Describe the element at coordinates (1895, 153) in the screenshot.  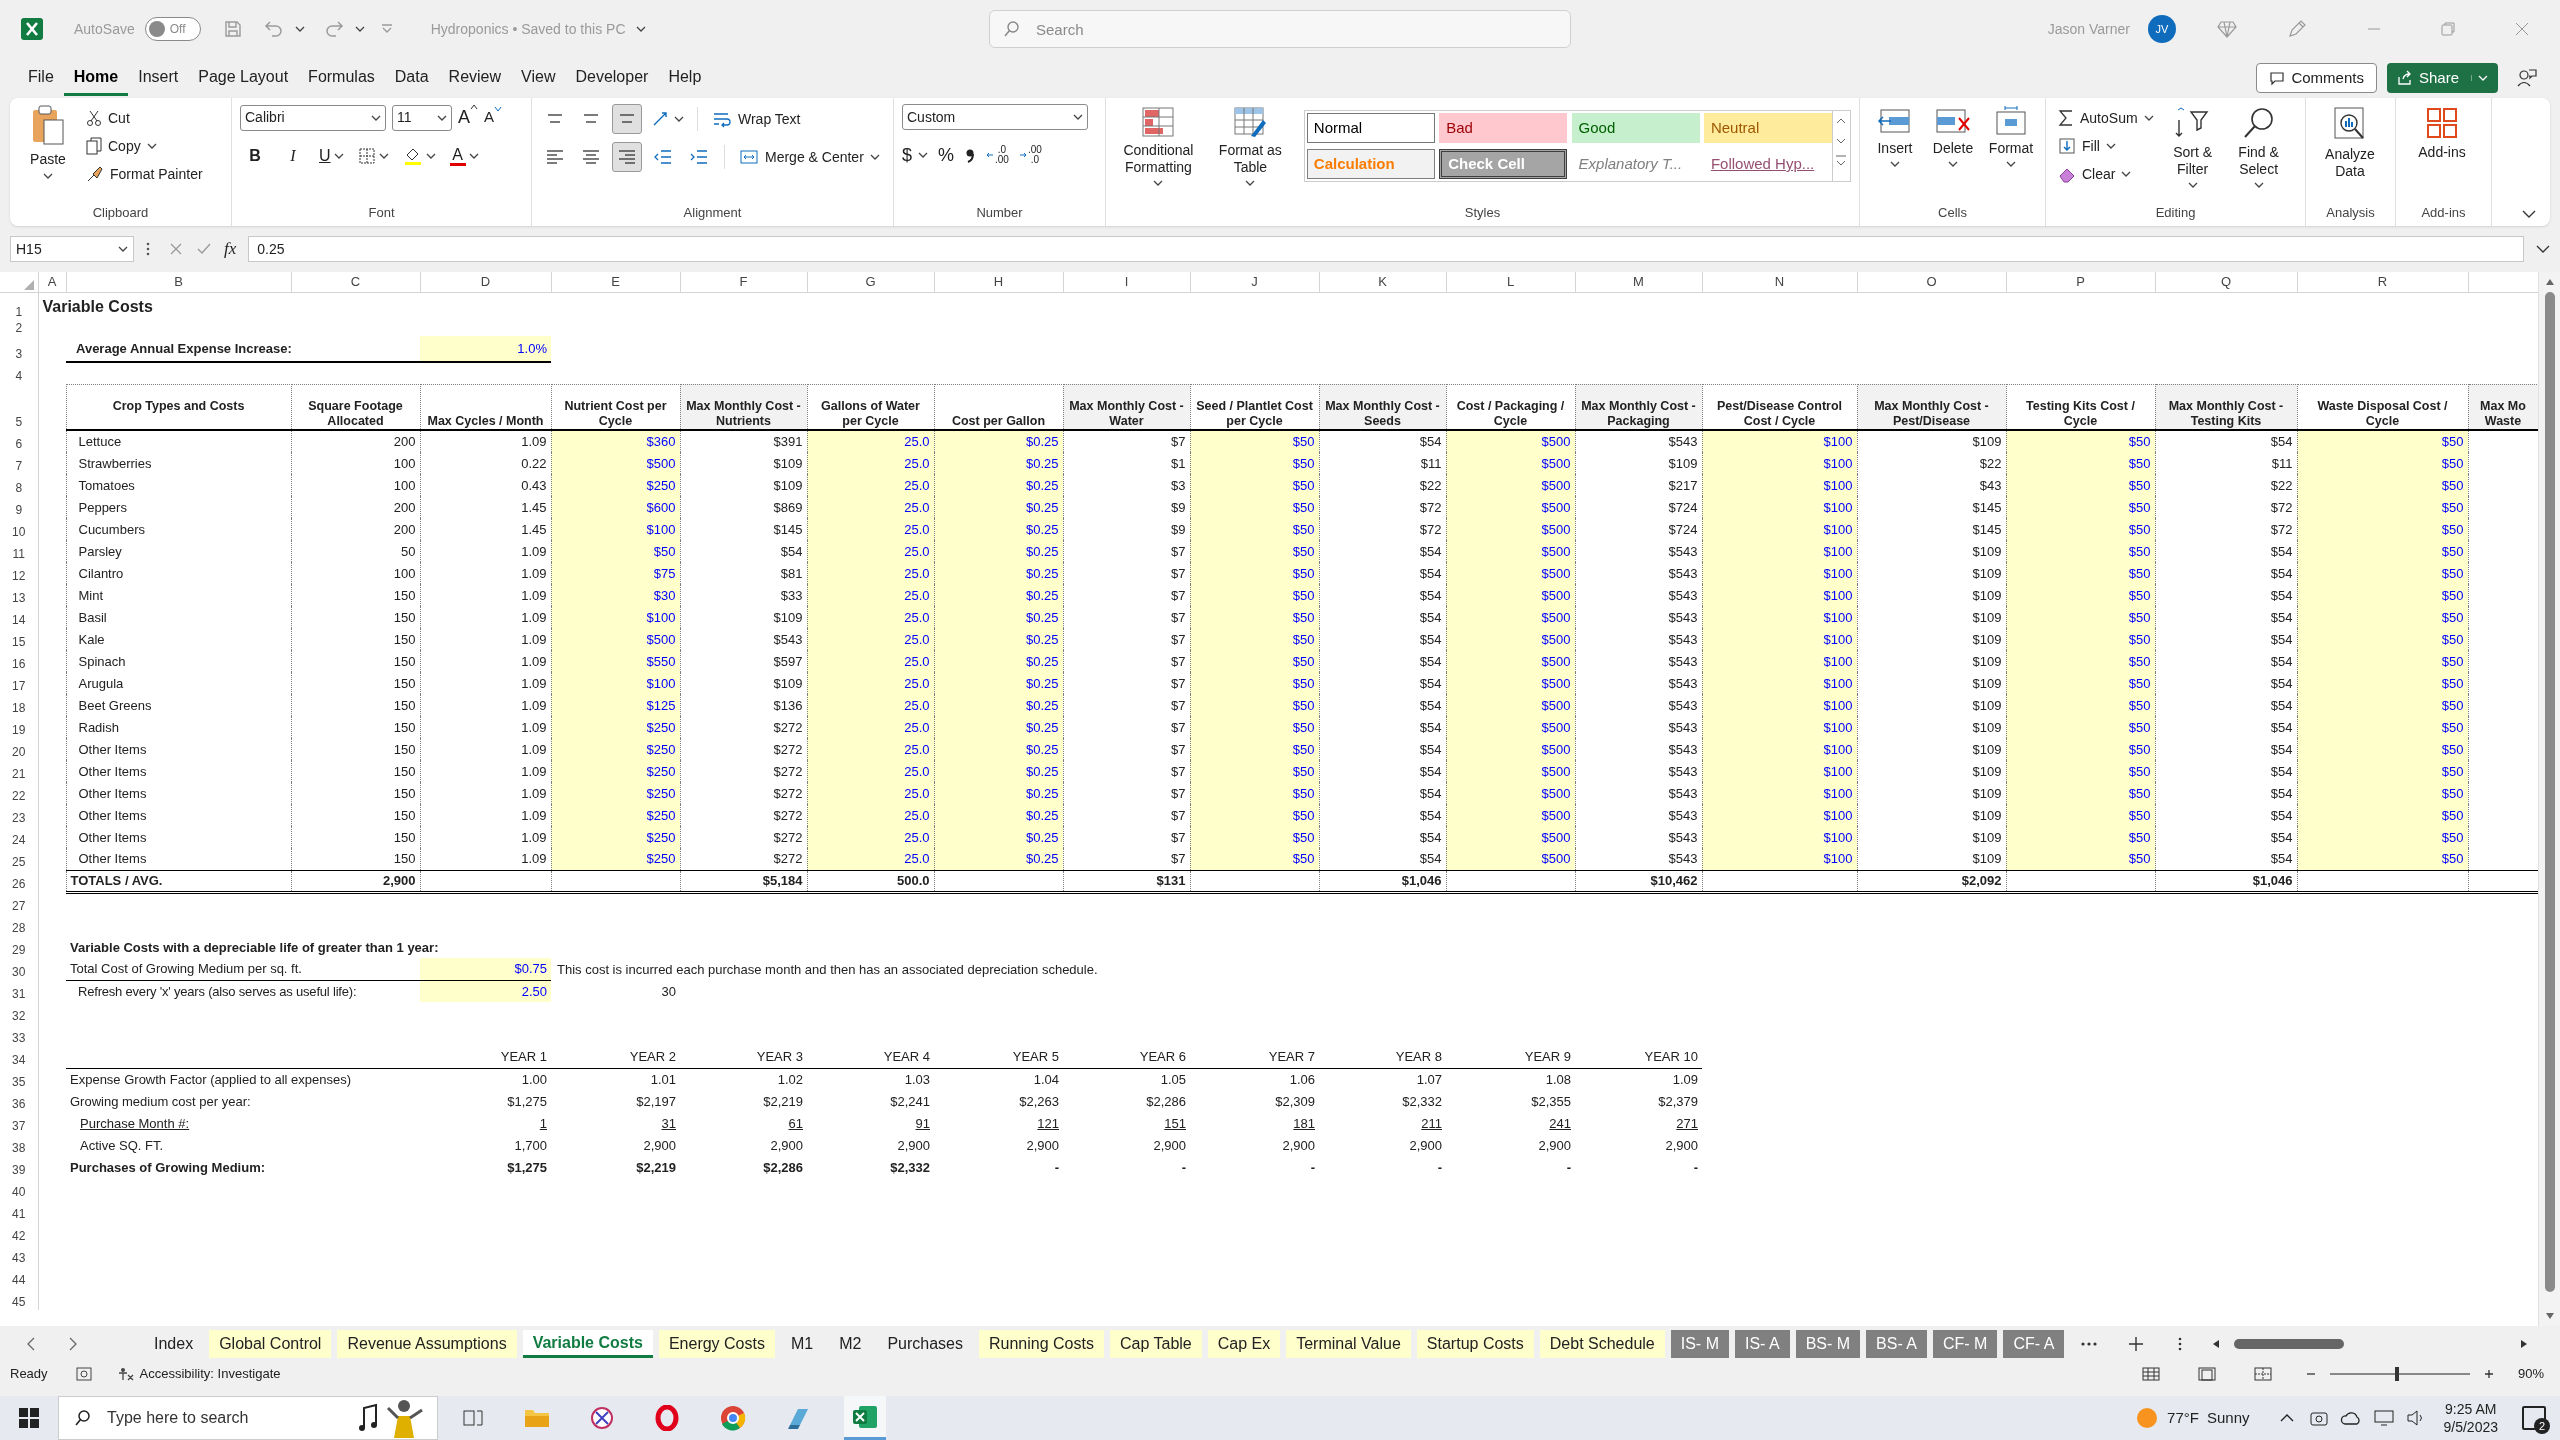
I see `cells-button: Insert` at that location.